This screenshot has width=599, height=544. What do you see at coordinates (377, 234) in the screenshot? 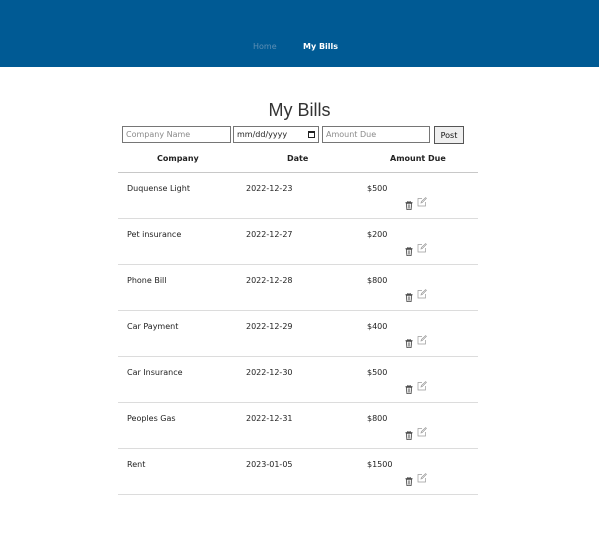
I see `row-amount-due: $200` at bounding box center [377, 234].